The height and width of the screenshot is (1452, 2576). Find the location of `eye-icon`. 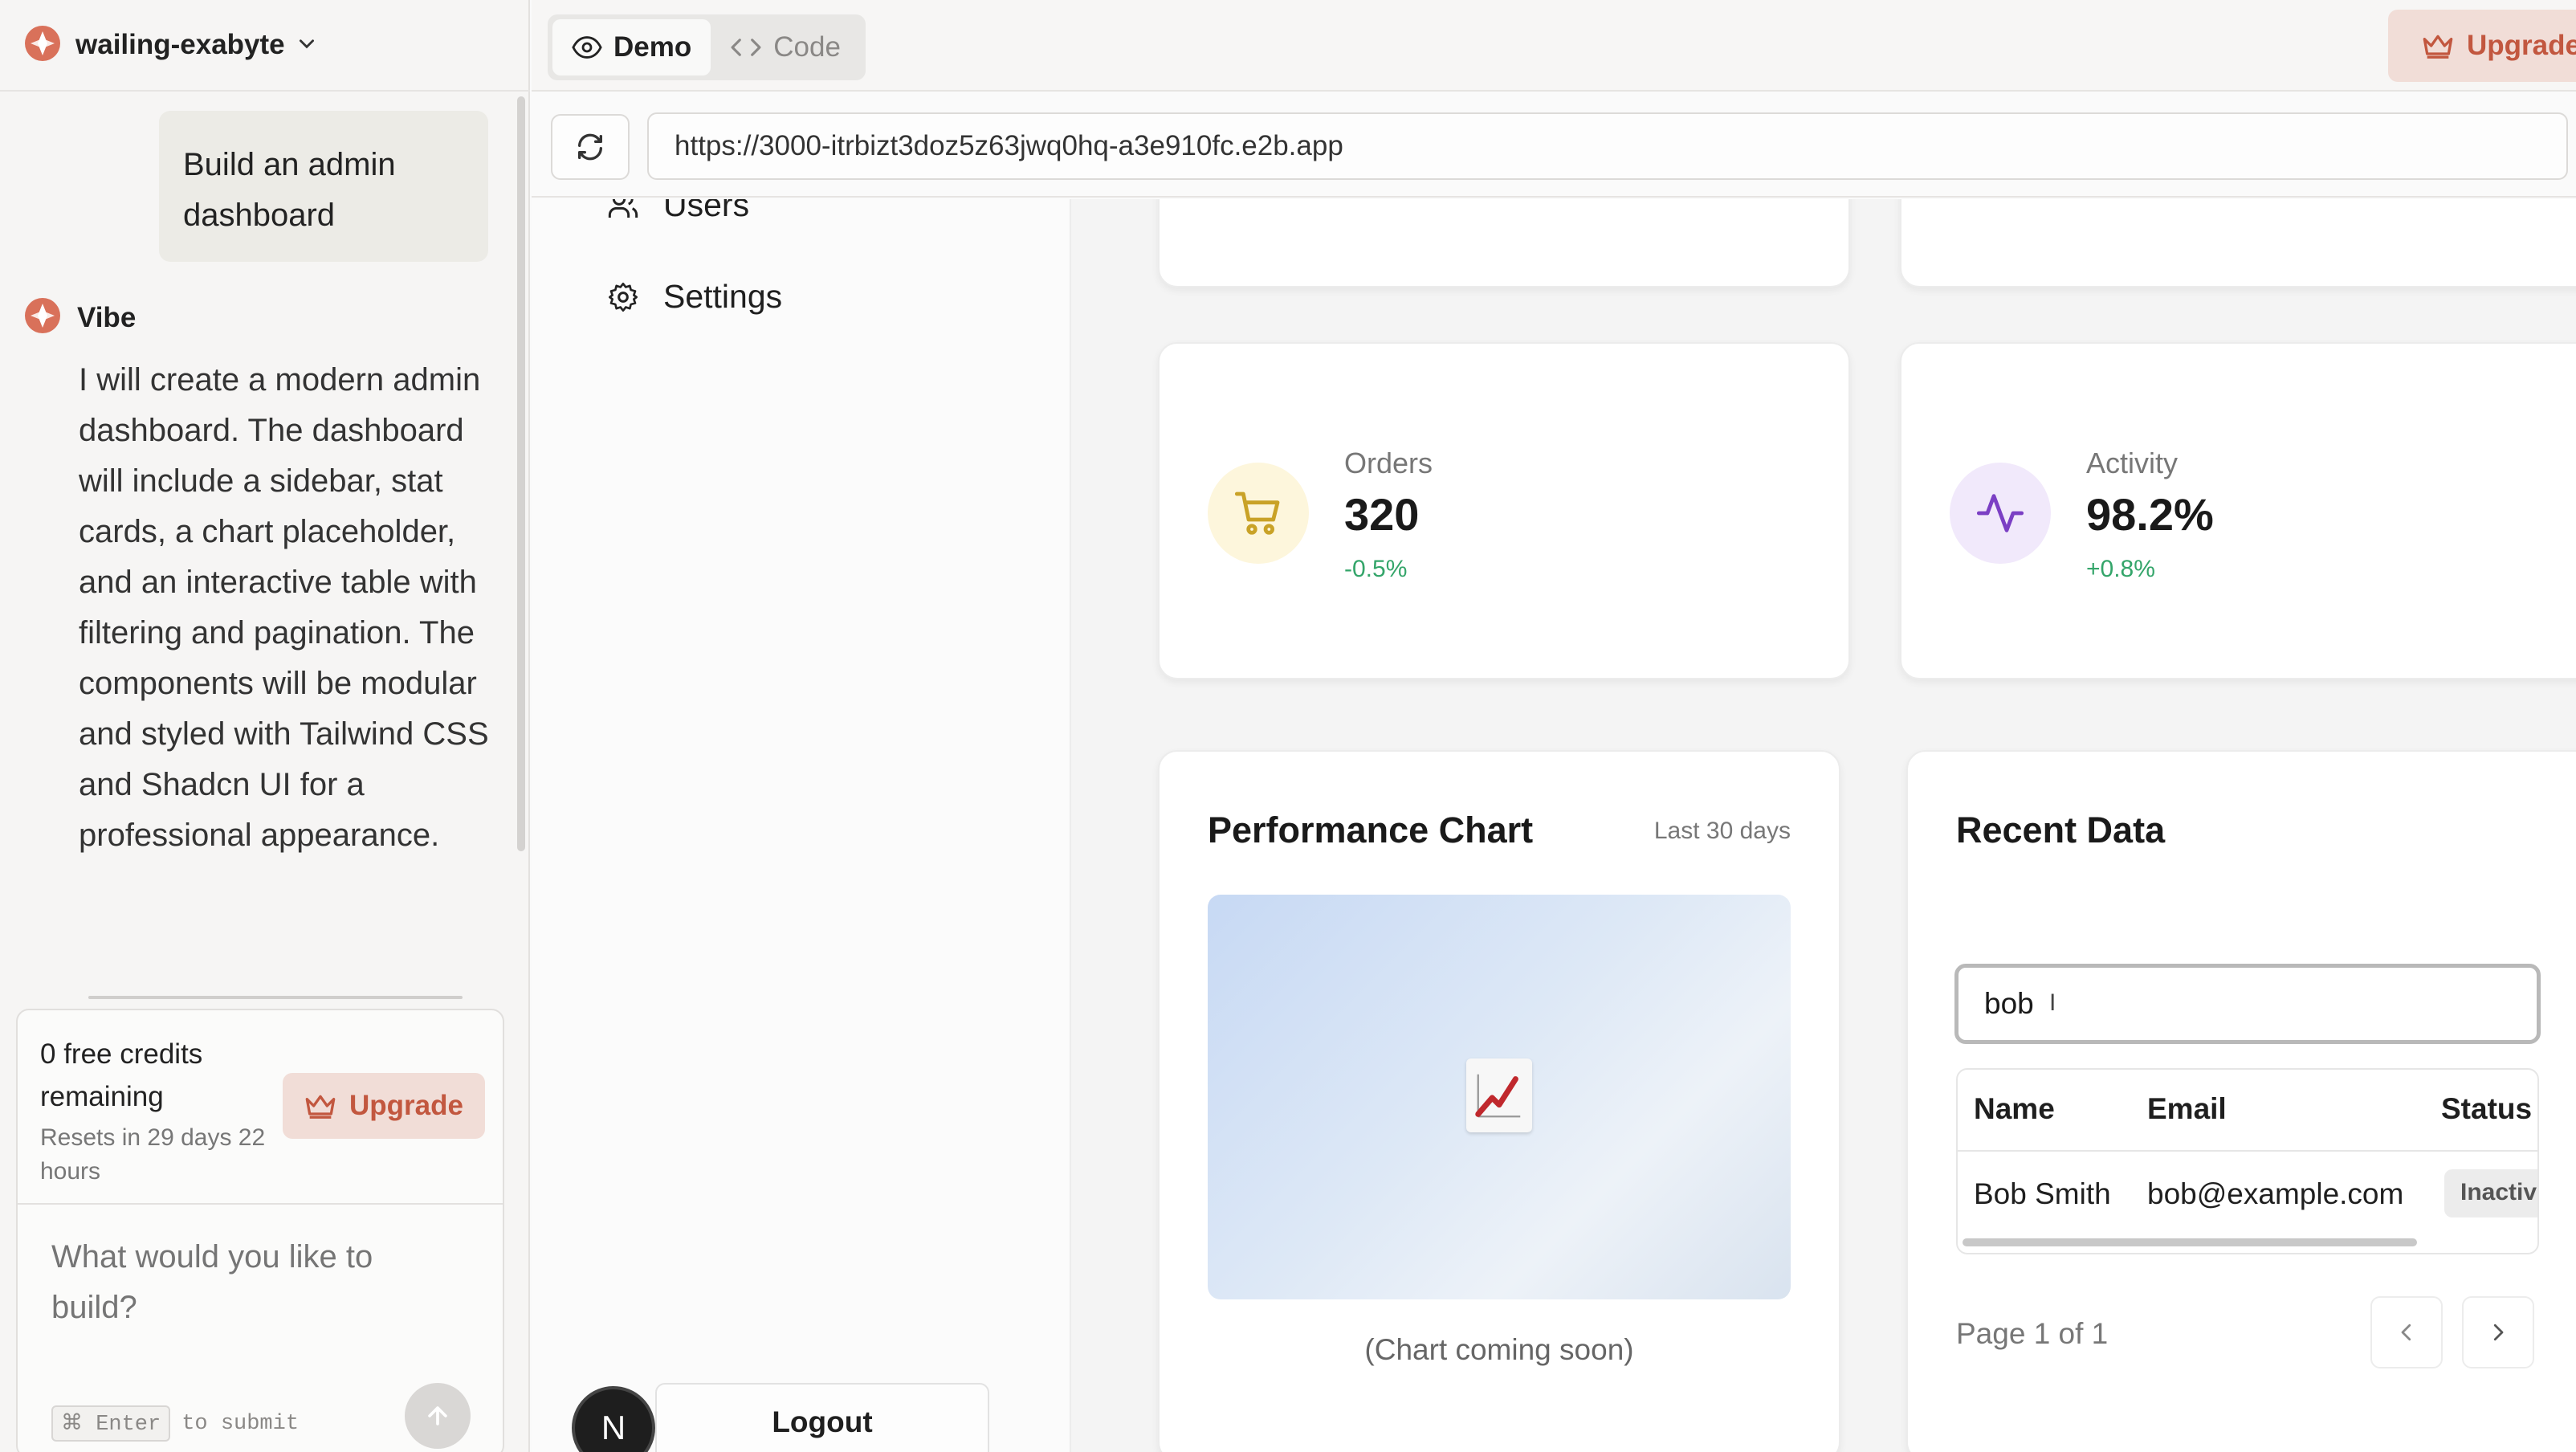

eye-icon is located at coordinates (587, 47).